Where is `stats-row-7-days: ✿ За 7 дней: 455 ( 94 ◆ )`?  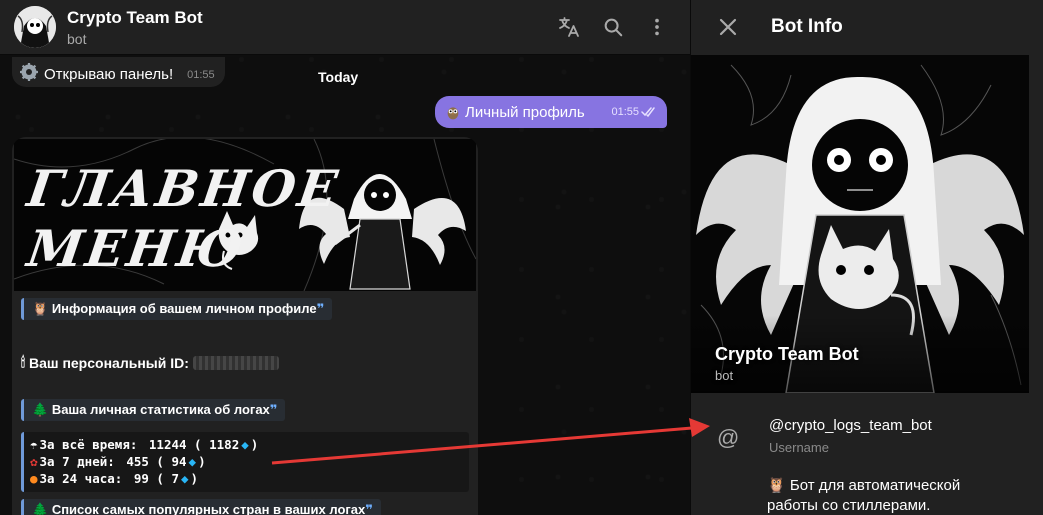
stats-row-7-days: ✿ За 7 дней: 455 ( 94 ◆ ) is located at coordinates (246, 461).